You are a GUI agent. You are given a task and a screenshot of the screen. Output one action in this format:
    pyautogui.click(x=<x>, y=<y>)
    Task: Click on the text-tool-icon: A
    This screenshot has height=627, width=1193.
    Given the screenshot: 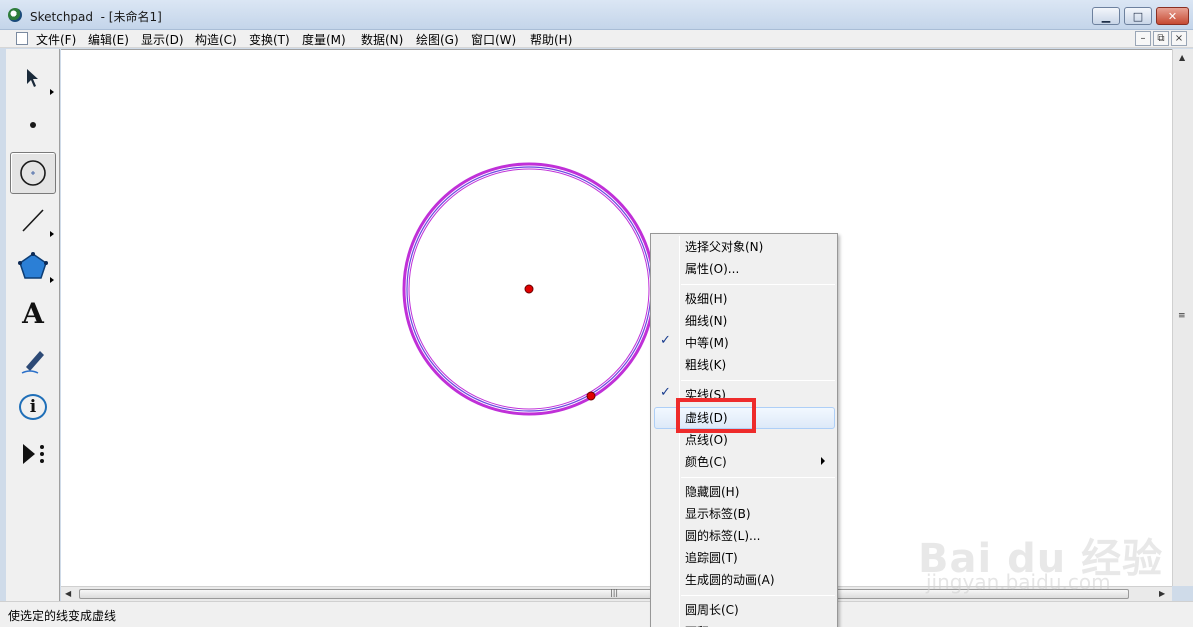 What is the action you would take?
    pyautogui.click(x=33, y=313)
    